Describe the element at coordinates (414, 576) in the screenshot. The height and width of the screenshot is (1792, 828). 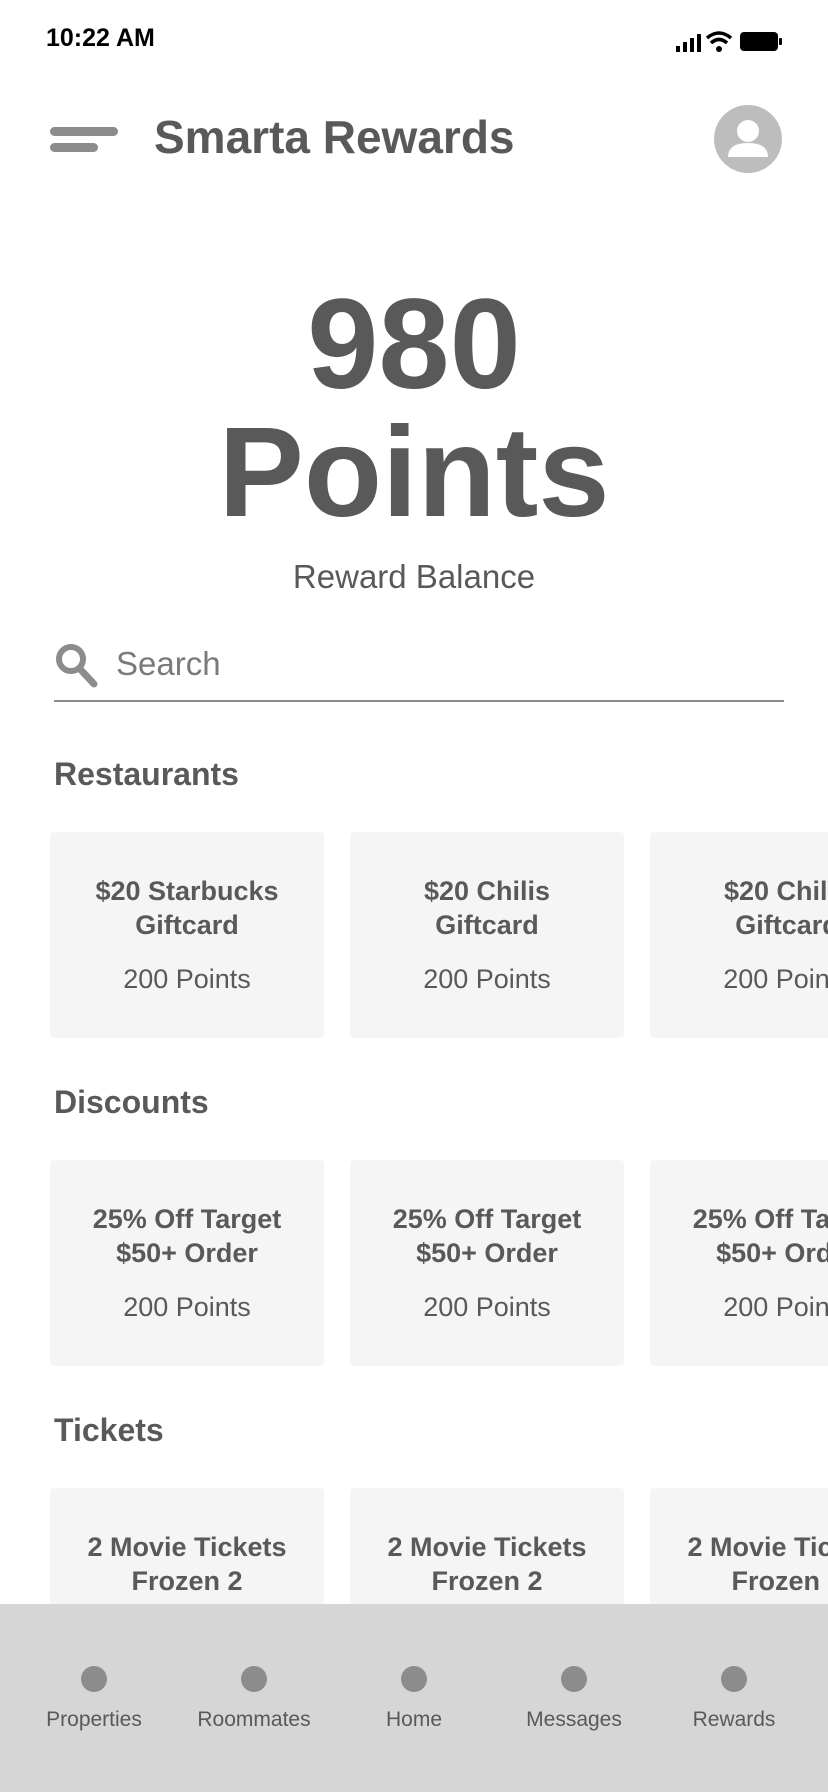
I see `reward-balance-label: Reward Balance` at that location.